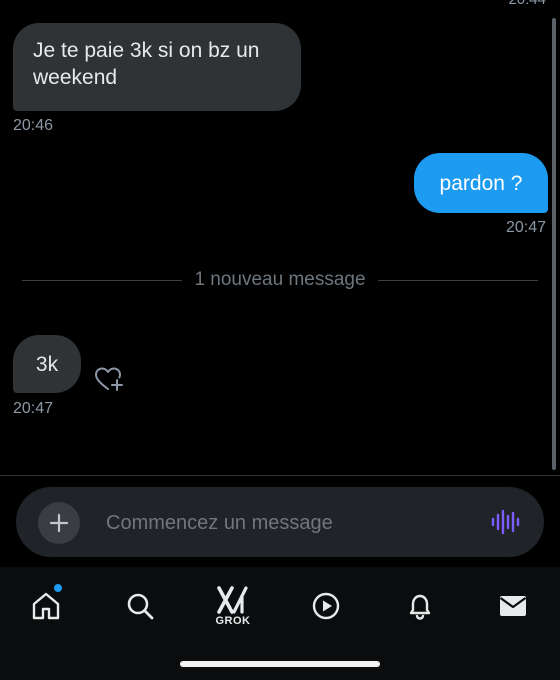  What do you see at coordinates (481, 183) in the screenshot?
I see `outgoing-message-bubble: pardon ?` at bounding box center [481, 183].